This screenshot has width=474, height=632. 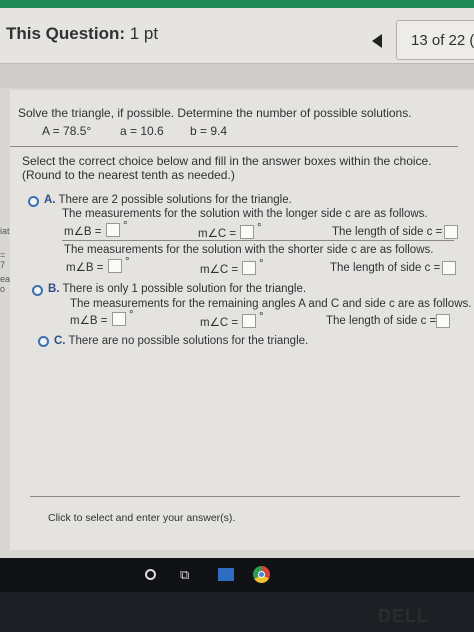 What do you see at coordinates (381, 321) in the screenshot?
I see `b-side-c-label: The length of side c =` at bounding box center [381, 321].